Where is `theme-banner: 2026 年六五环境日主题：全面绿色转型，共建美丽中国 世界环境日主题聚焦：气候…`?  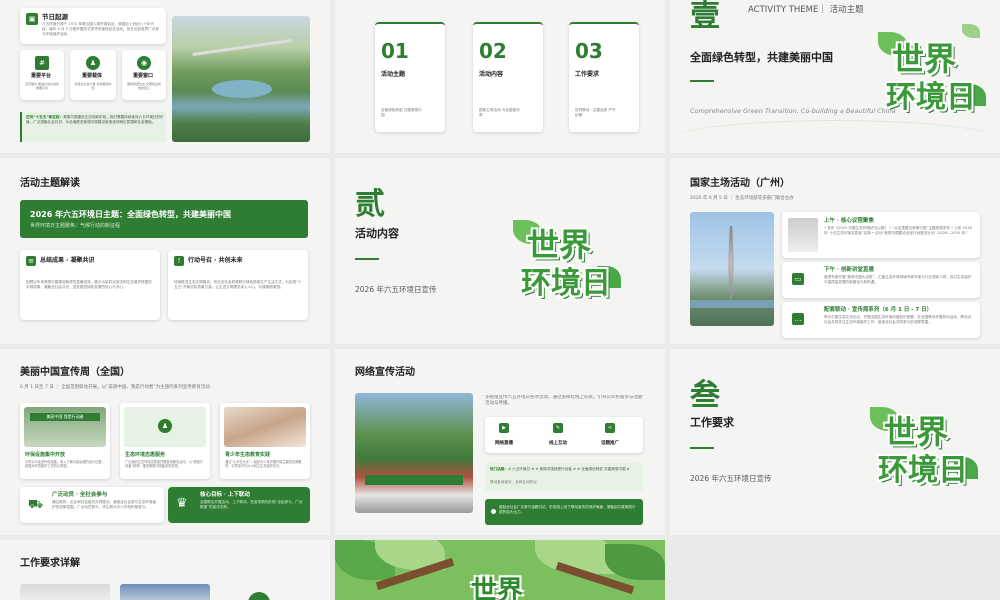
theme-banner: 2026 年六五环境日主题：全面绿色转型，共建美丽中国 世界环境日主题聚焦：气候… is located at coordinates (164, 219).